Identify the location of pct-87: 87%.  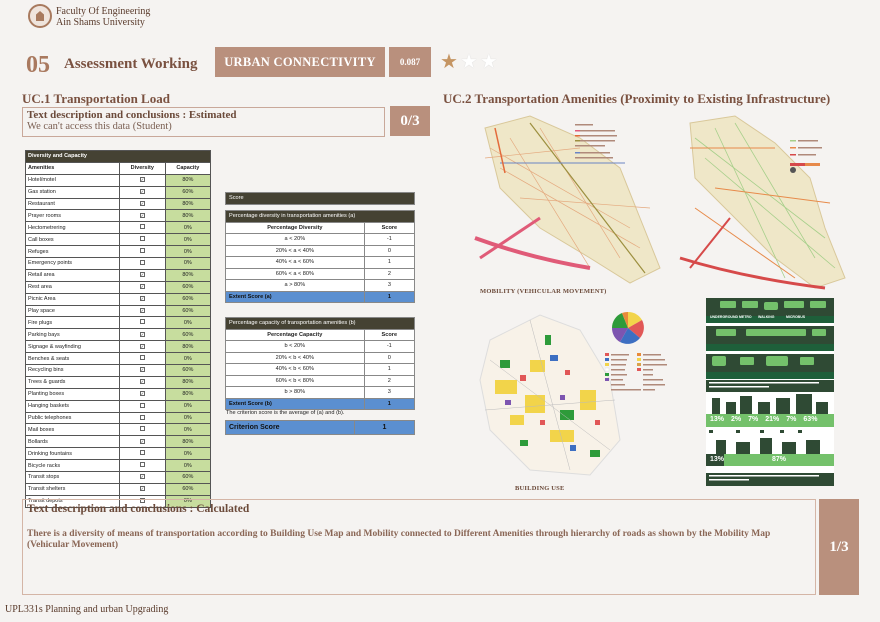
(779, 459).